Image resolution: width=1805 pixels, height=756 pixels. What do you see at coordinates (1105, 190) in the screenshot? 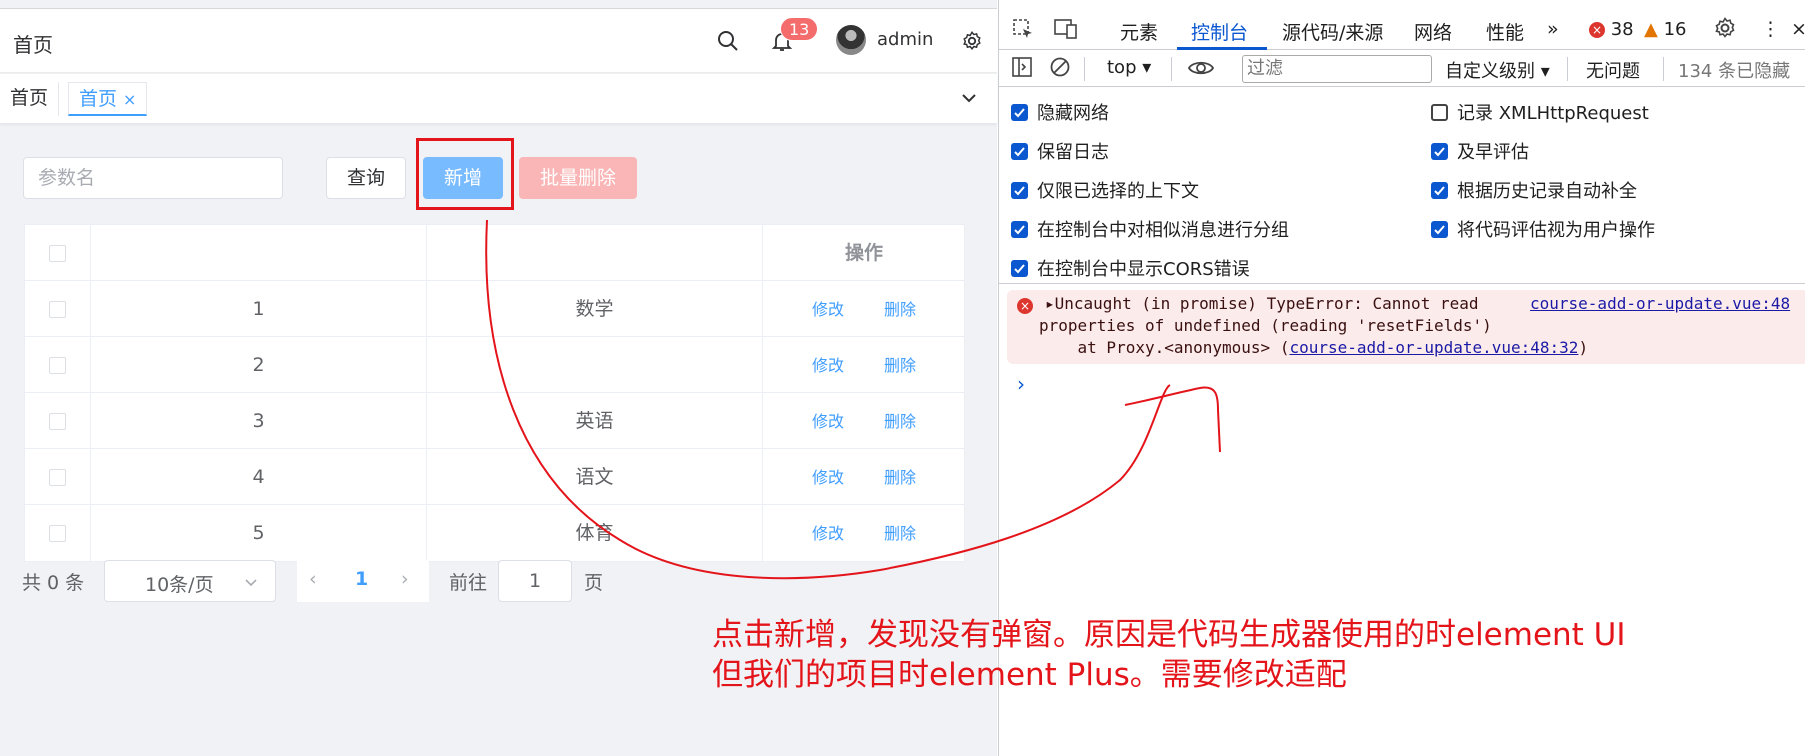
I see `setting-selected-context: 仅限已选择的上下文` at bounding box center [1105, 190].